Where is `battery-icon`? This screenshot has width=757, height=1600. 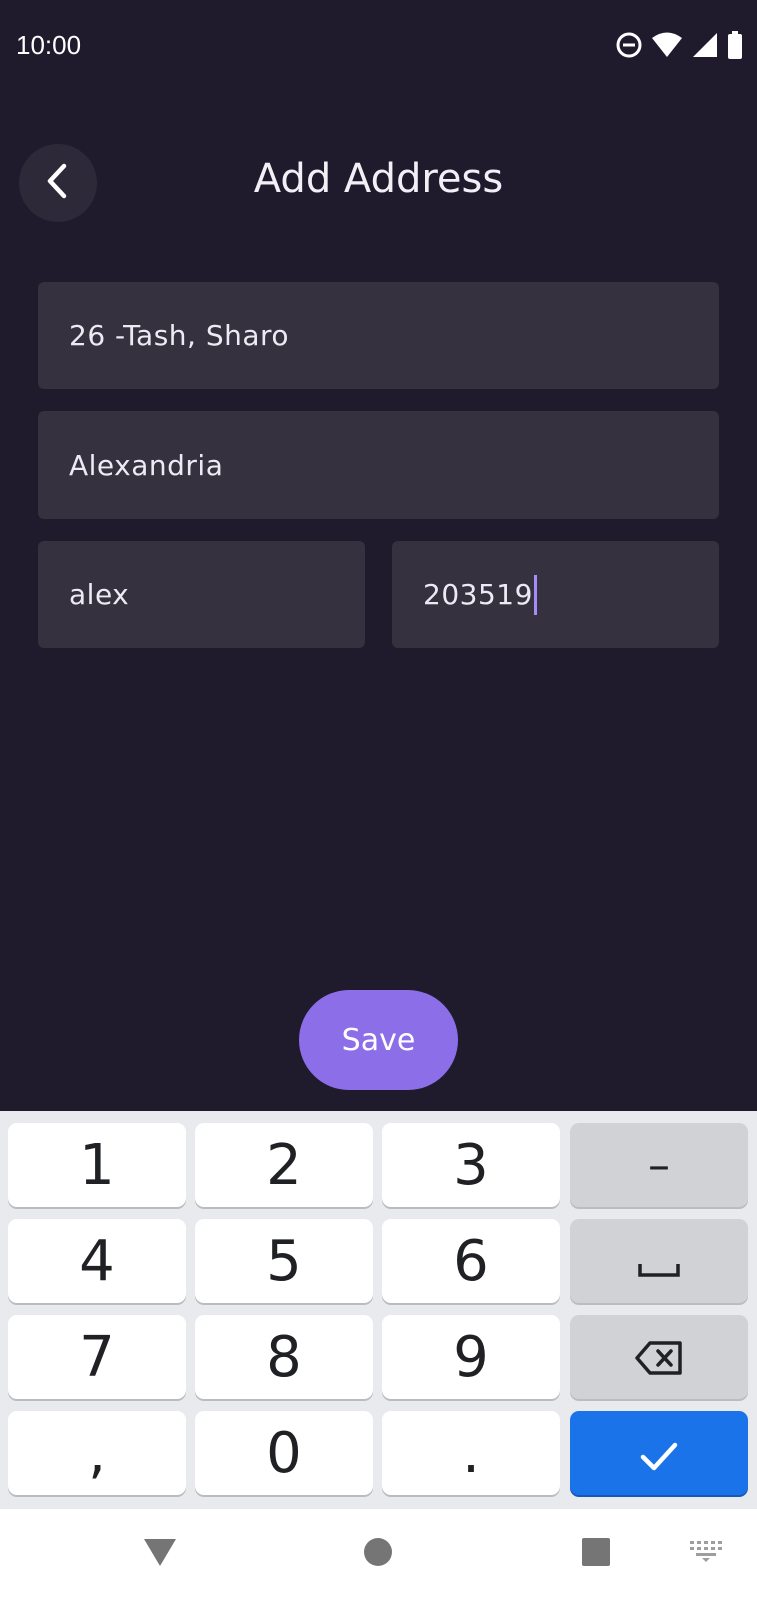 battery-icon is located at coordinates (735, 47).